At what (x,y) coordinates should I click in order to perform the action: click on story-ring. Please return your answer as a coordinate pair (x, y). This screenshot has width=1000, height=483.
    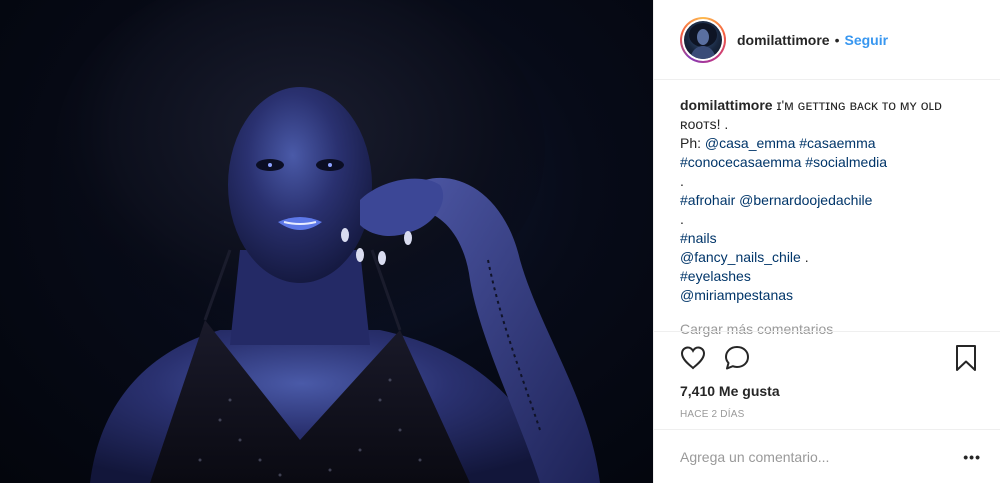
    Looking at the image, I should click on (703, 39).